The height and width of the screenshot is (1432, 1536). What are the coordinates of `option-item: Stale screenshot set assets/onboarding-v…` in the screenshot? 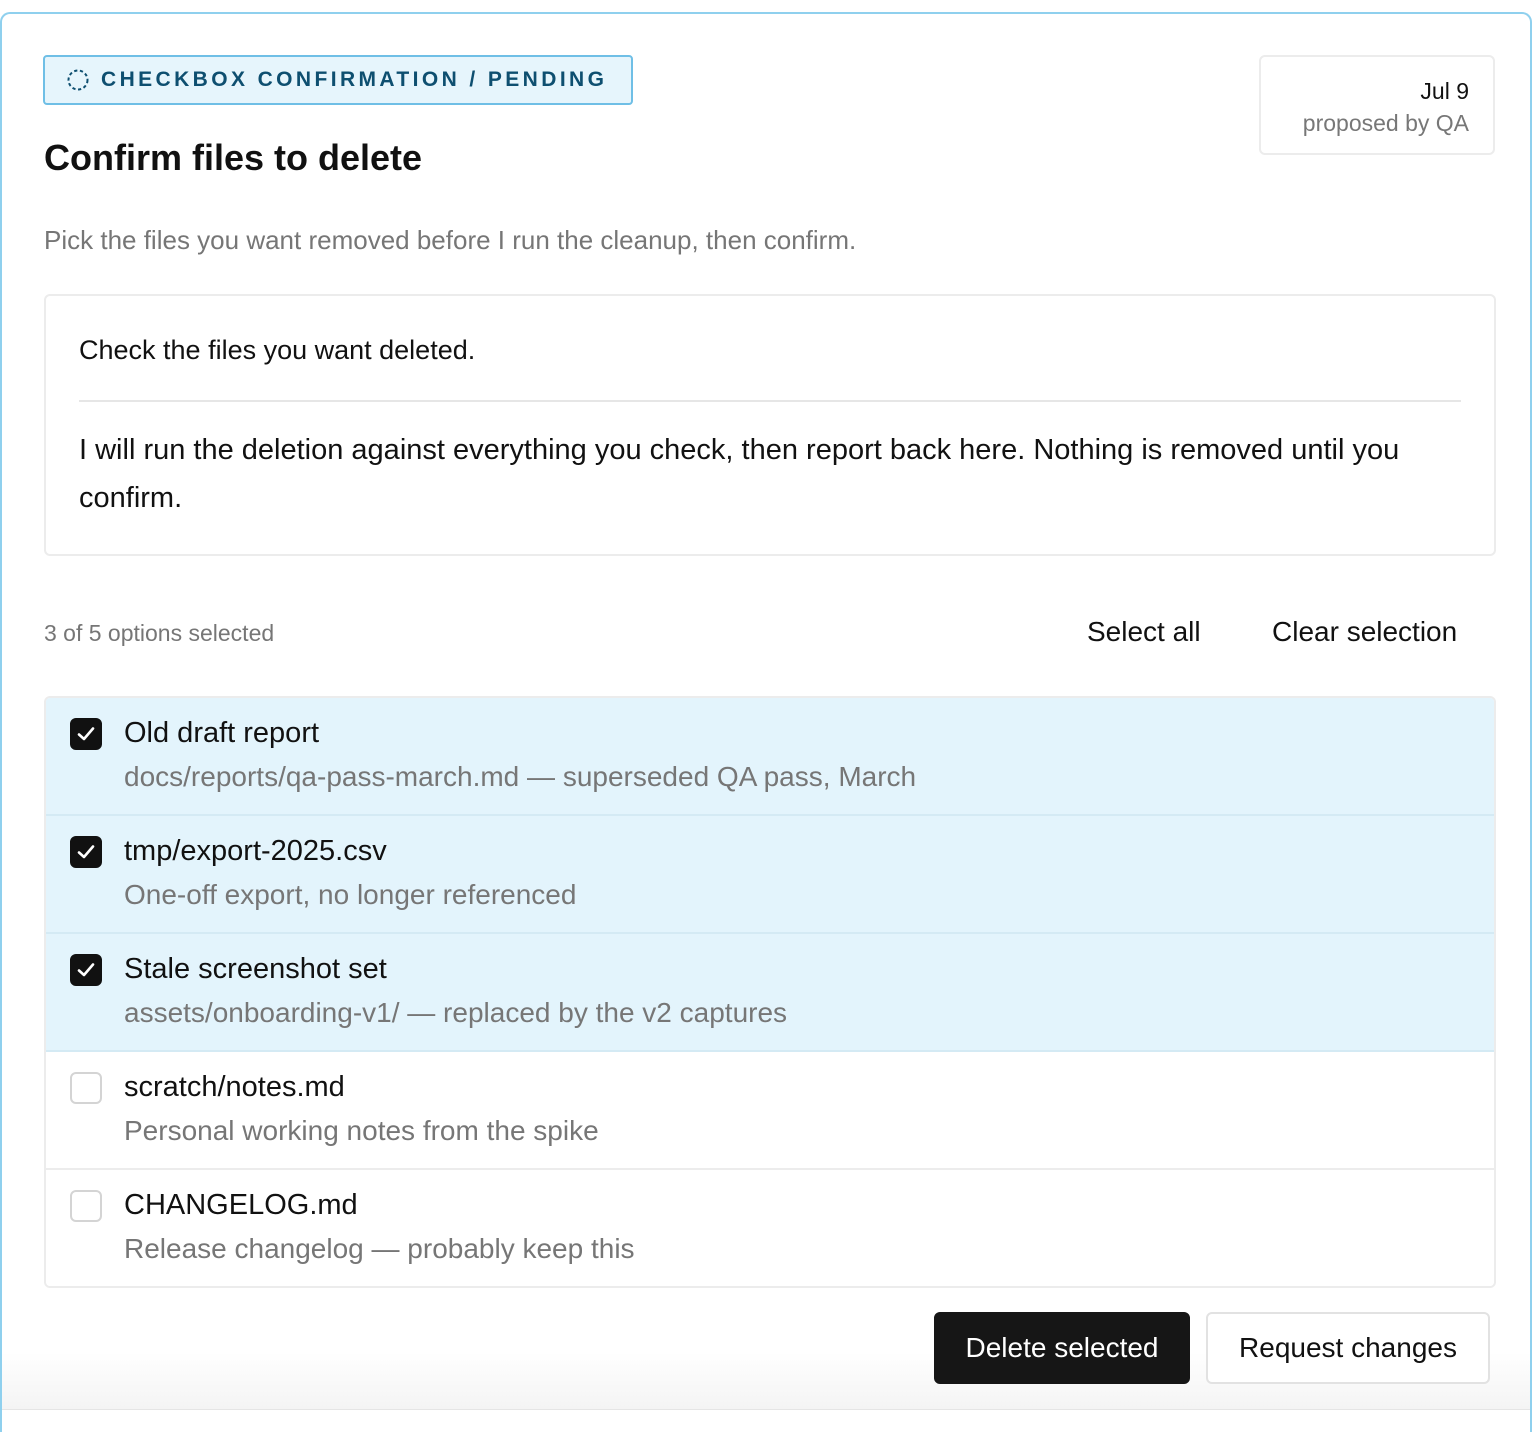 It's located at (770, 993).